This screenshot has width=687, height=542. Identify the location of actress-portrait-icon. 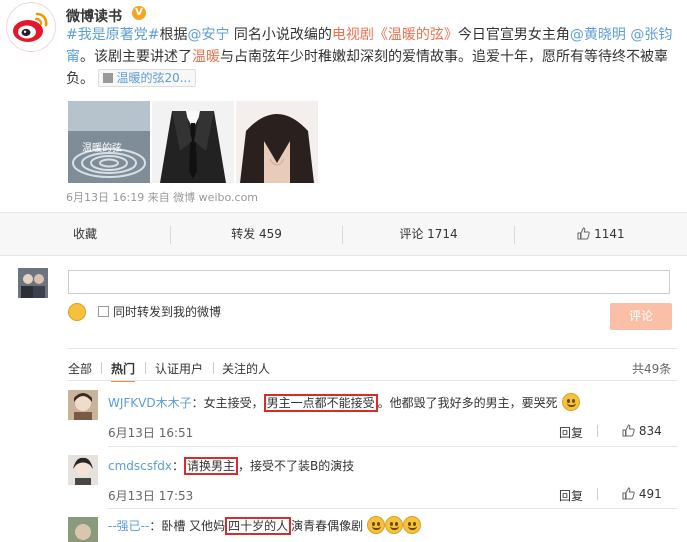
(277, 142).